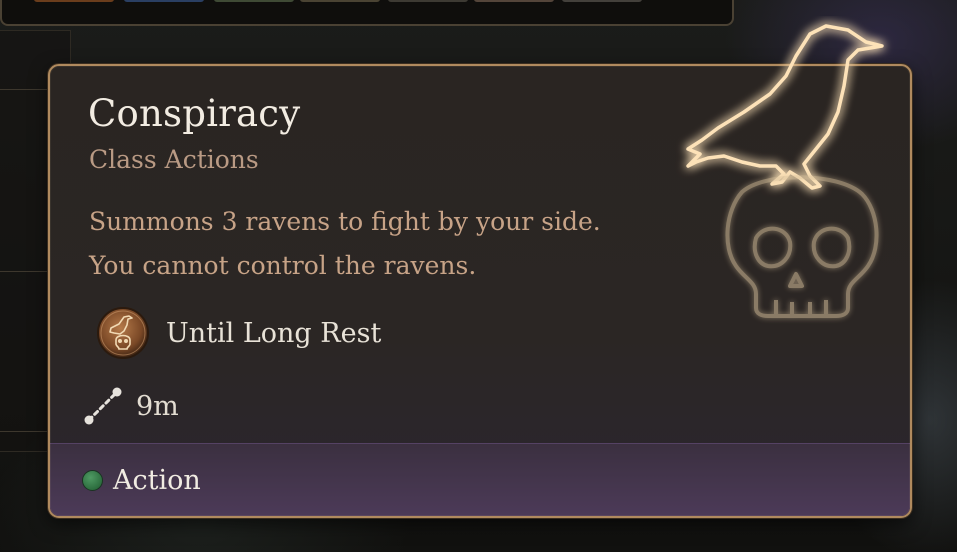 This screenshot has width=957, height=552. I want to click on range-value: 9m, so click(157, 406).